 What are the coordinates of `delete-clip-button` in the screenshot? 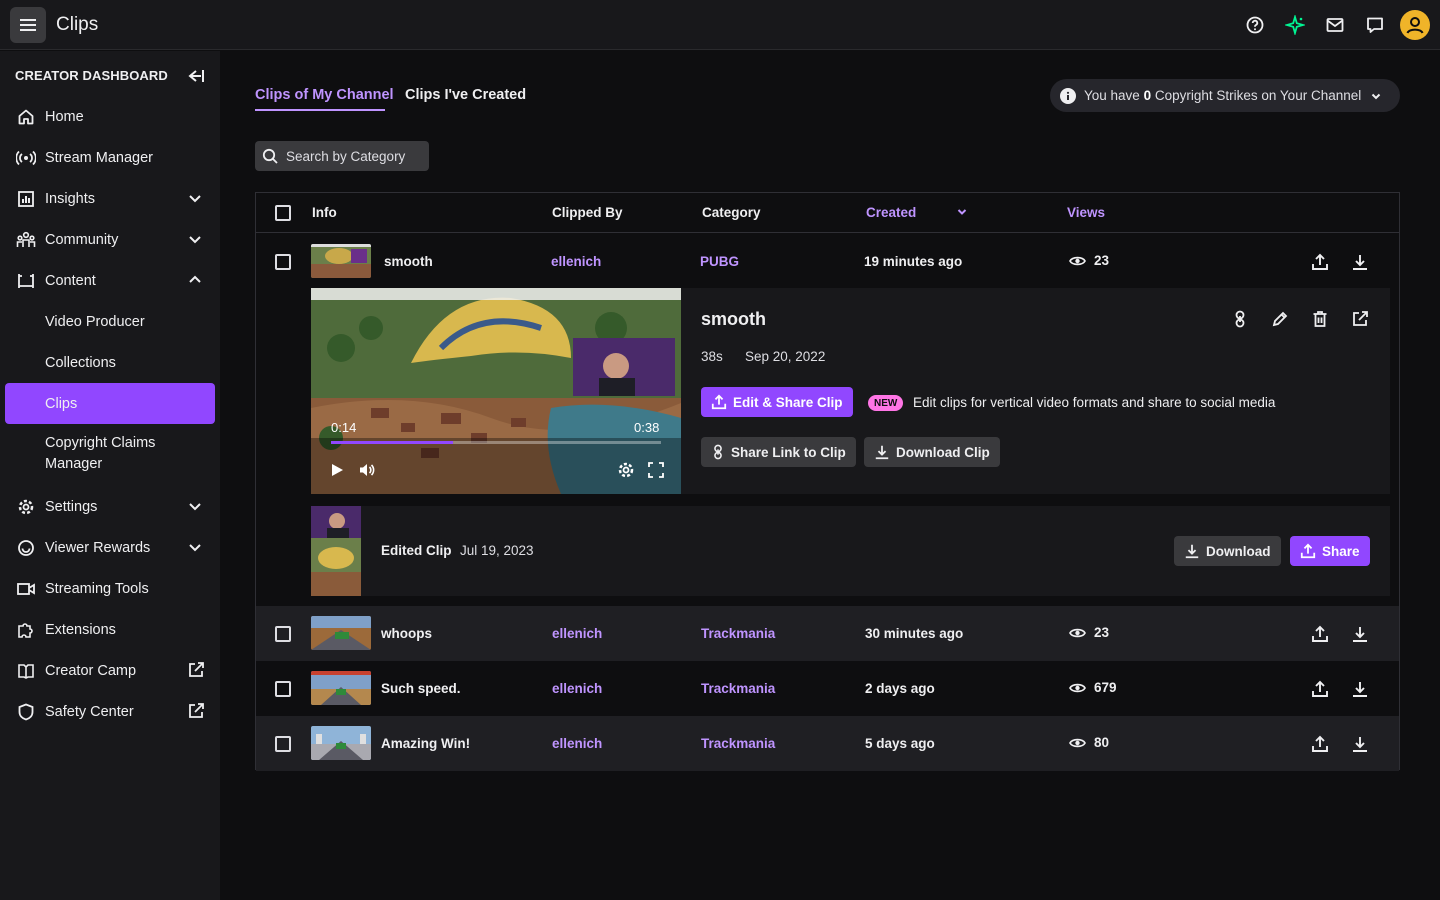 It's located at (1320, 319).